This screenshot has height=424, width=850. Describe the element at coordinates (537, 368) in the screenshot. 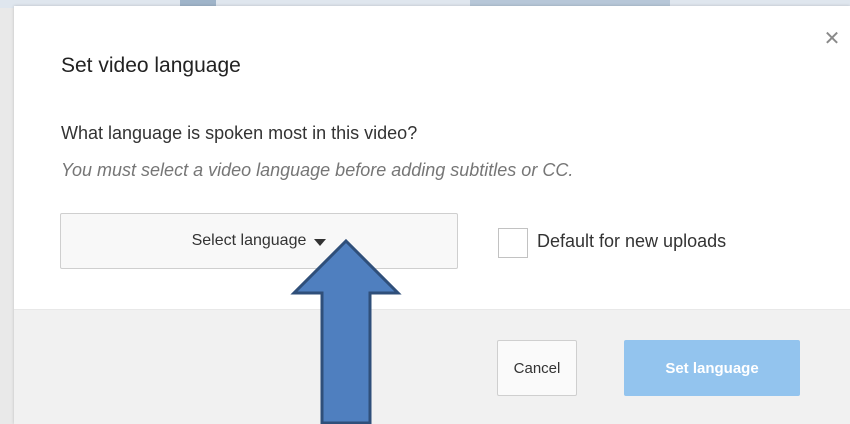

I see `cancel-button: Cancel` at that location.